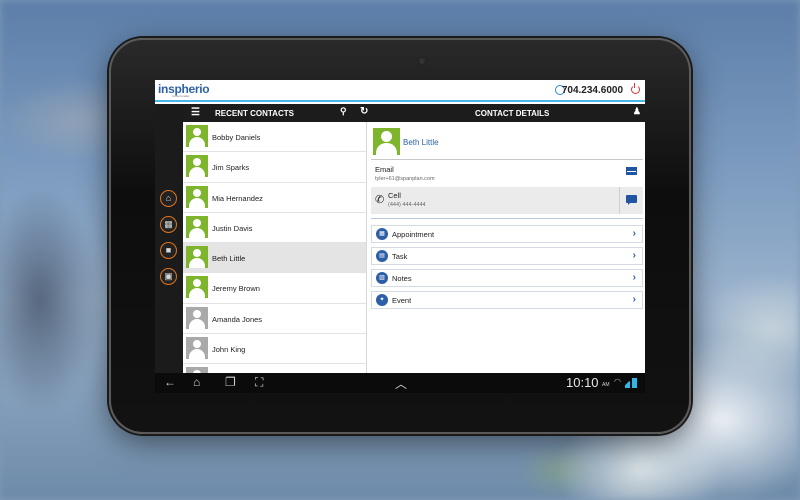  I want to click on event-icon: ✦, so click(382, 300).